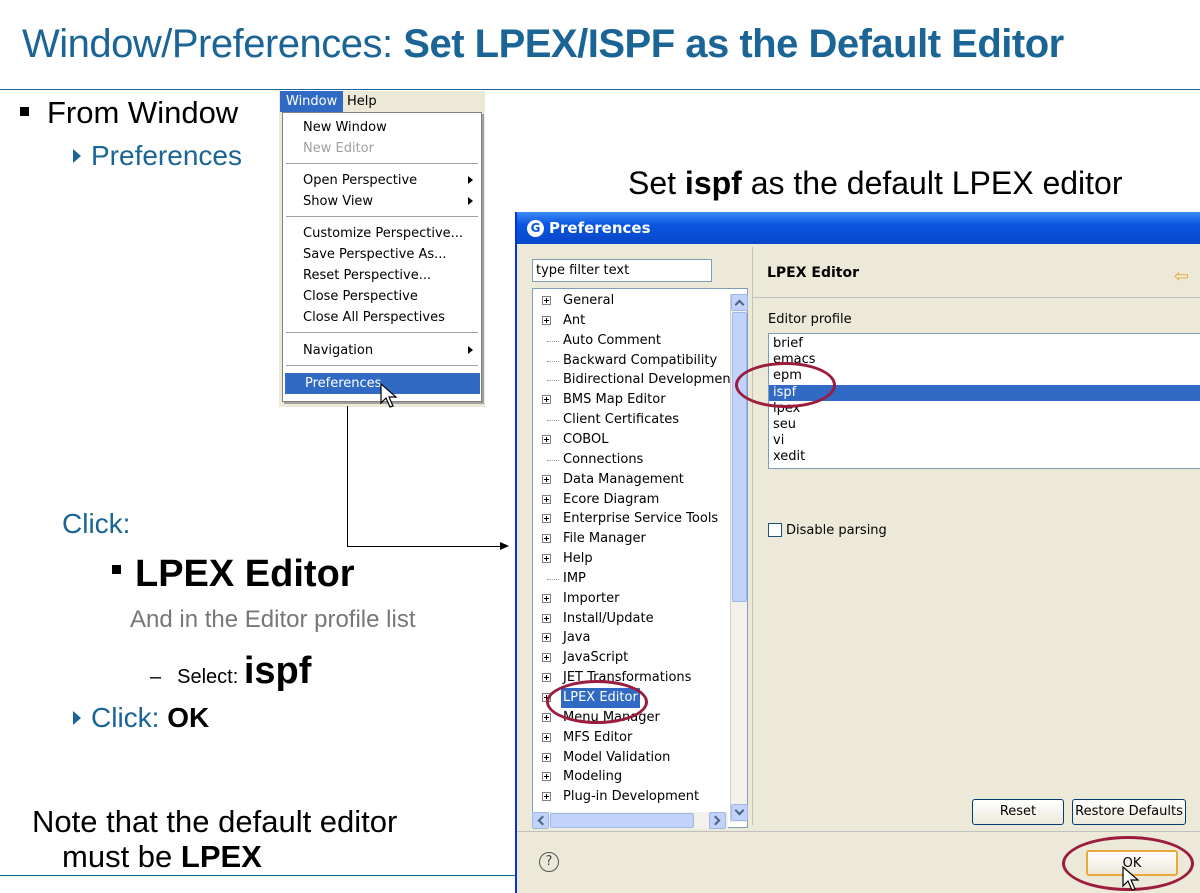 This screenshot has width=1200, height=893. I want to click on note-line-2: must be LPEX, so click(162, 857).